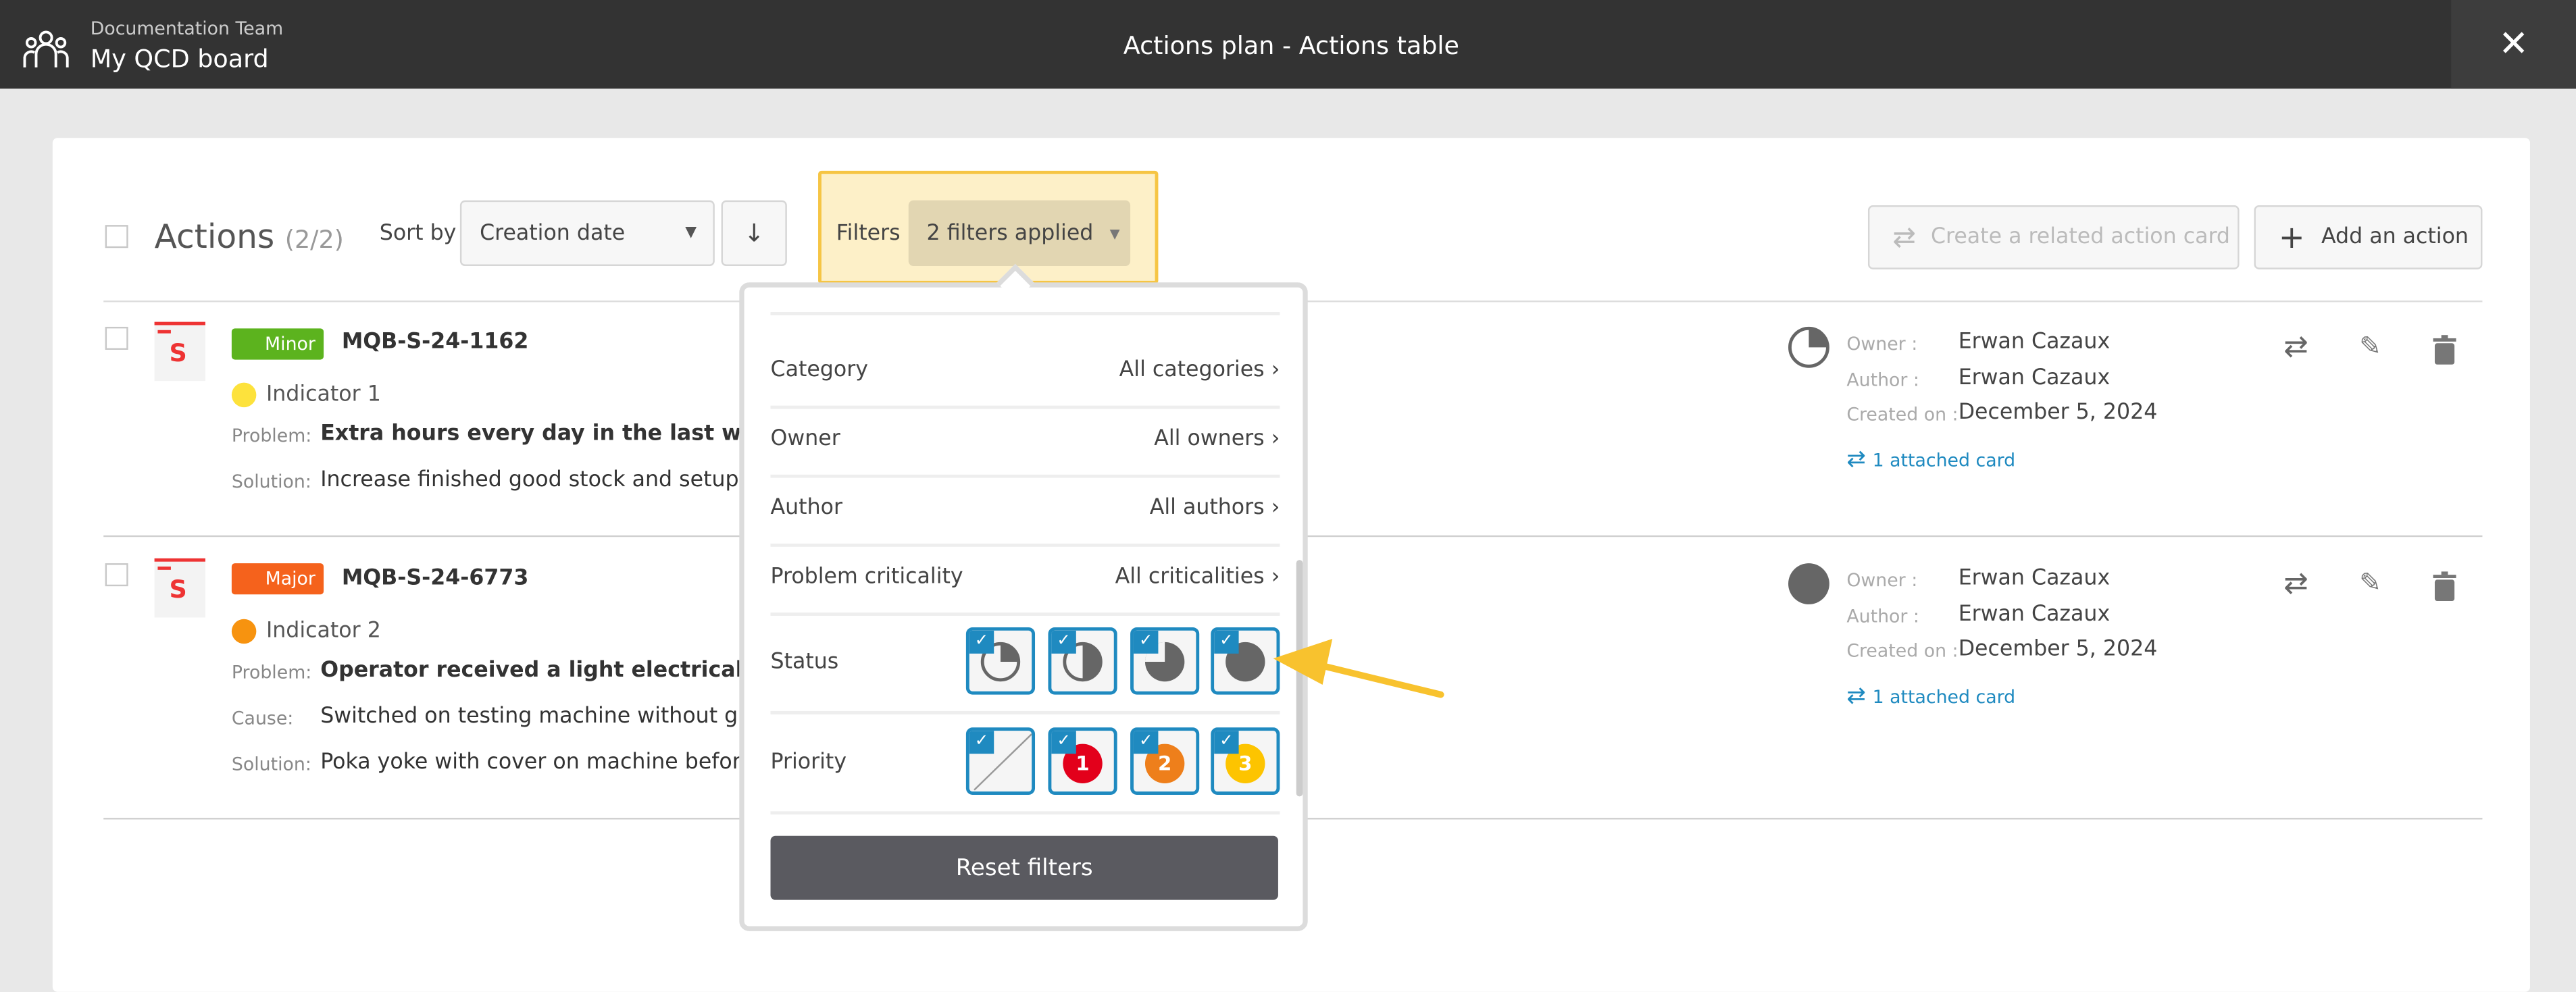  I want to click on filter-row-owner: Owner All owners ›, so click(1025, 439).